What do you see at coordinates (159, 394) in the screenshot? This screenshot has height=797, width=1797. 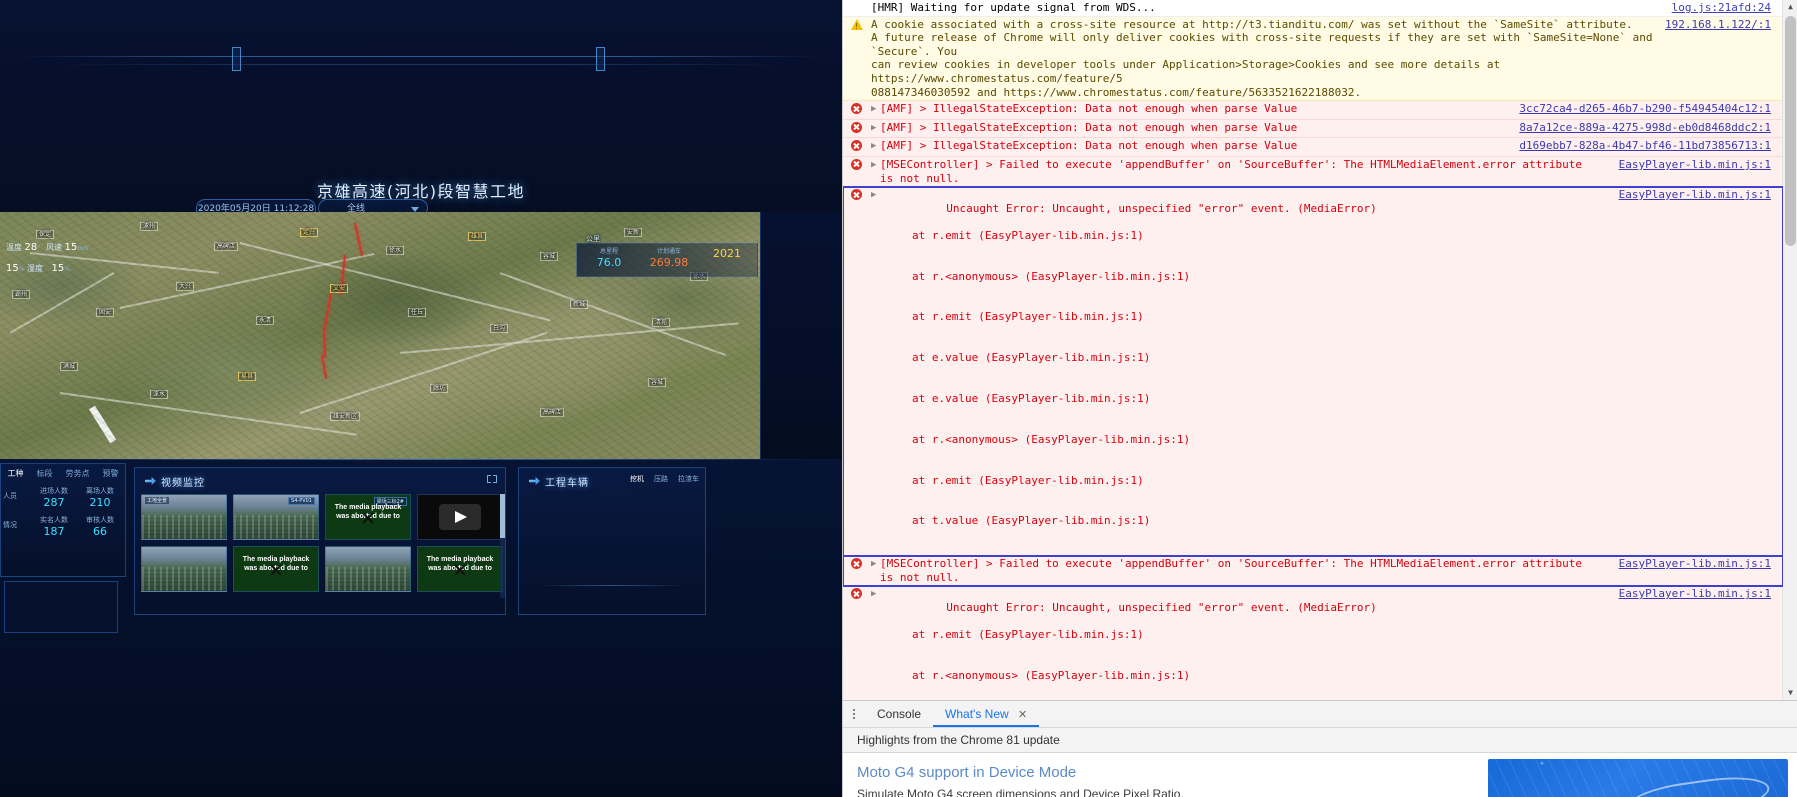 I see `map-label: 涞水` at bounding box center [159, 394].